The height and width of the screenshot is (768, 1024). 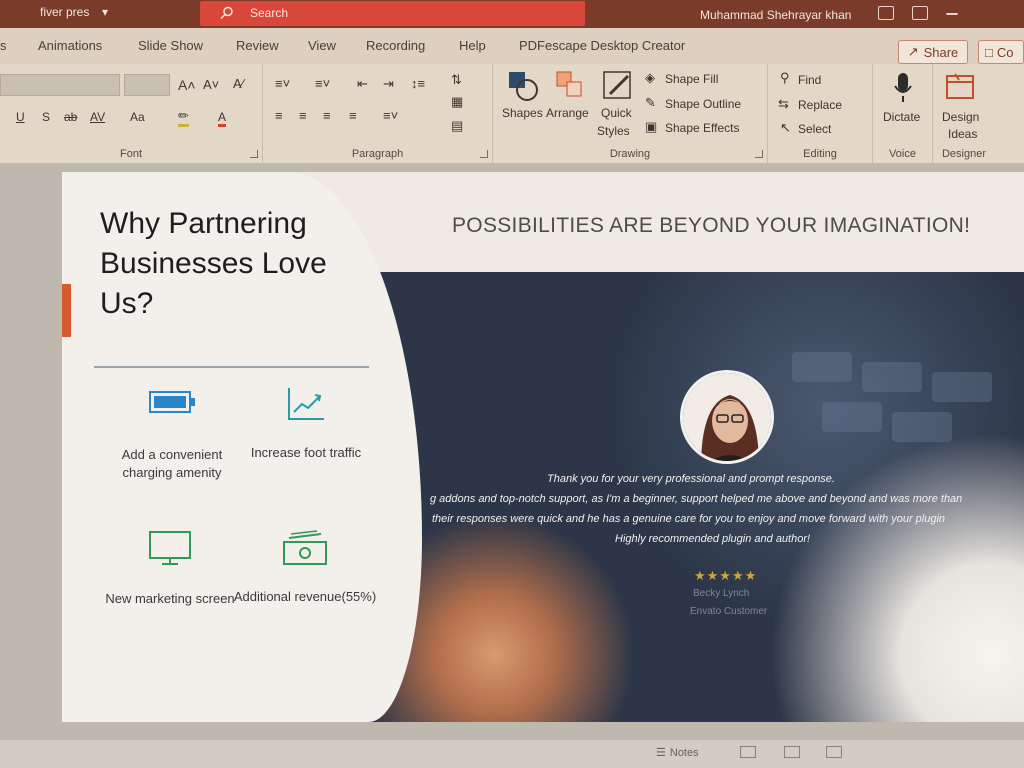 I want to click on tab-view: View, so click(x=322, y=45).